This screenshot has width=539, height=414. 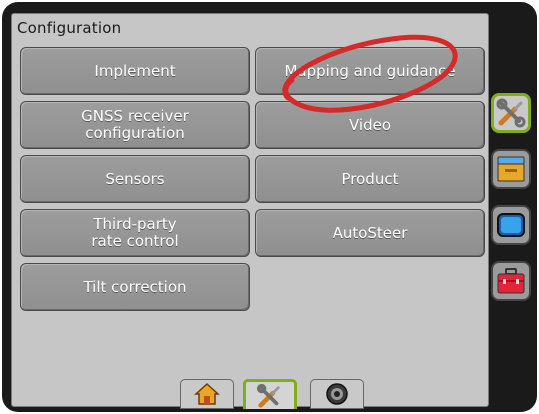 I want to click on tilt-correction-label: Tilt correction, so click(x=135, y=286).